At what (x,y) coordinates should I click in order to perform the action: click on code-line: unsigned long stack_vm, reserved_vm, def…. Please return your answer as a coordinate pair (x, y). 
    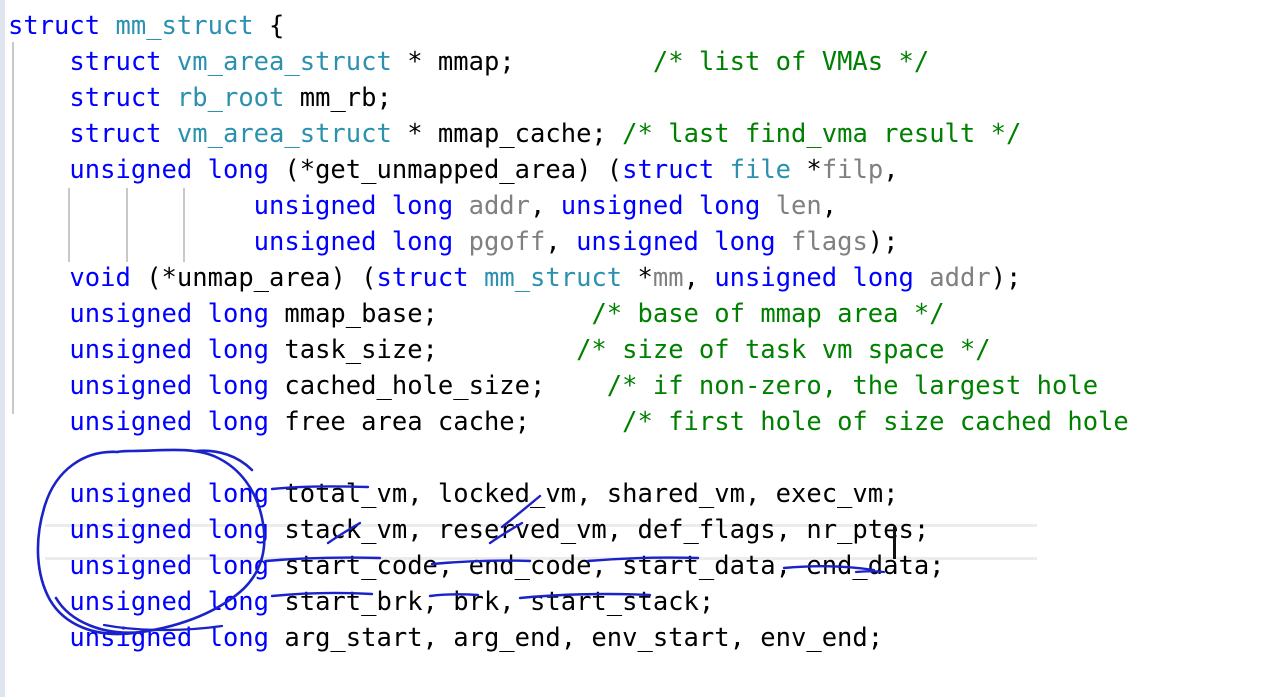
    Looking at the image, I should click on (468, 530).